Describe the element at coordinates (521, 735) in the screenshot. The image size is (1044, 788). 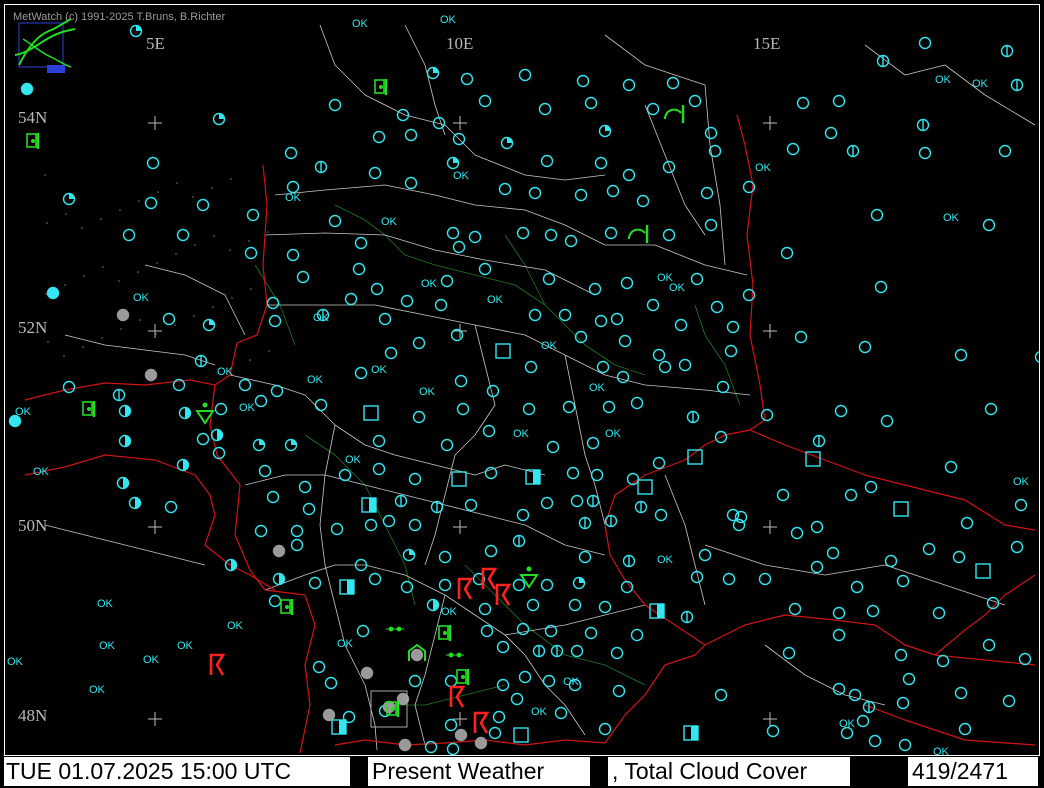
I see `station-obscured-square` at that location.